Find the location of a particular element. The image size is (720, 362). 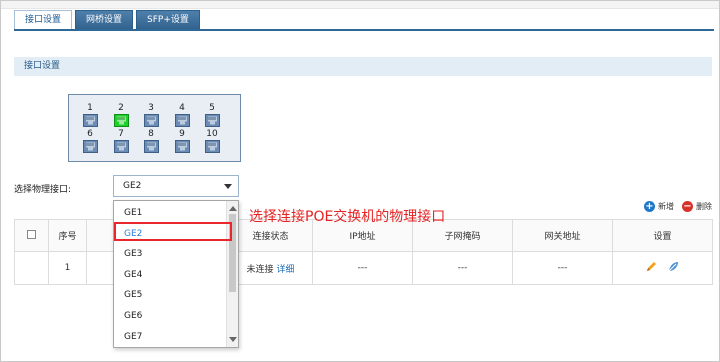

port-number: 3 is located at coordinates (151, 108).